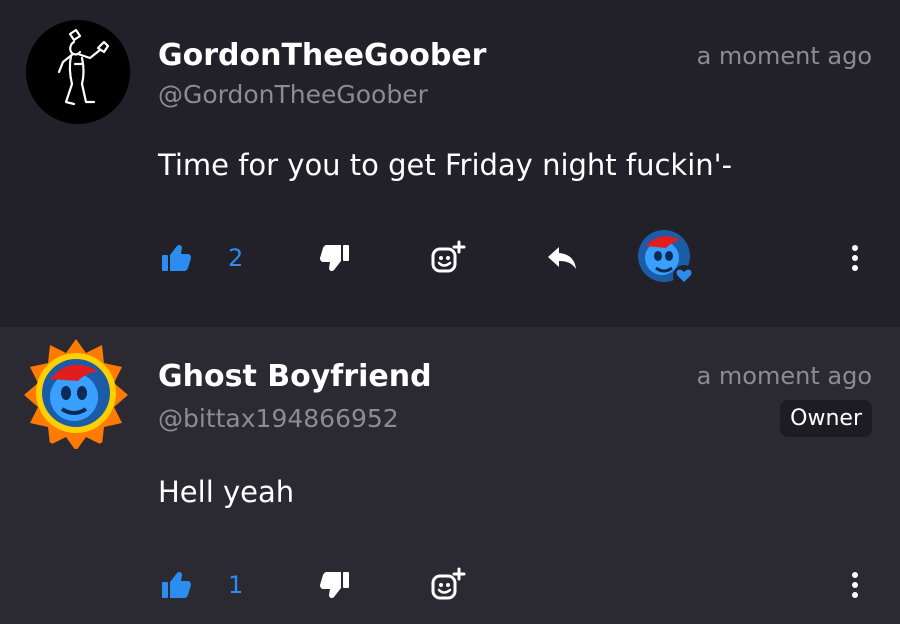  I want to click on like-count: 2, so click(236, 258).